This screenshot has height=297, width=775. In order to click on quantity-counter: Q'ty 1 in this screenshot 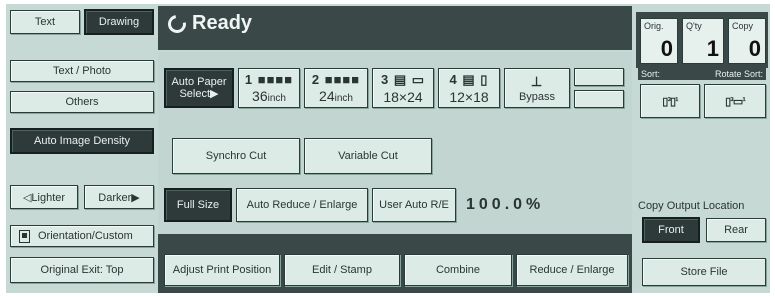, I will do `click(703, 41)`.